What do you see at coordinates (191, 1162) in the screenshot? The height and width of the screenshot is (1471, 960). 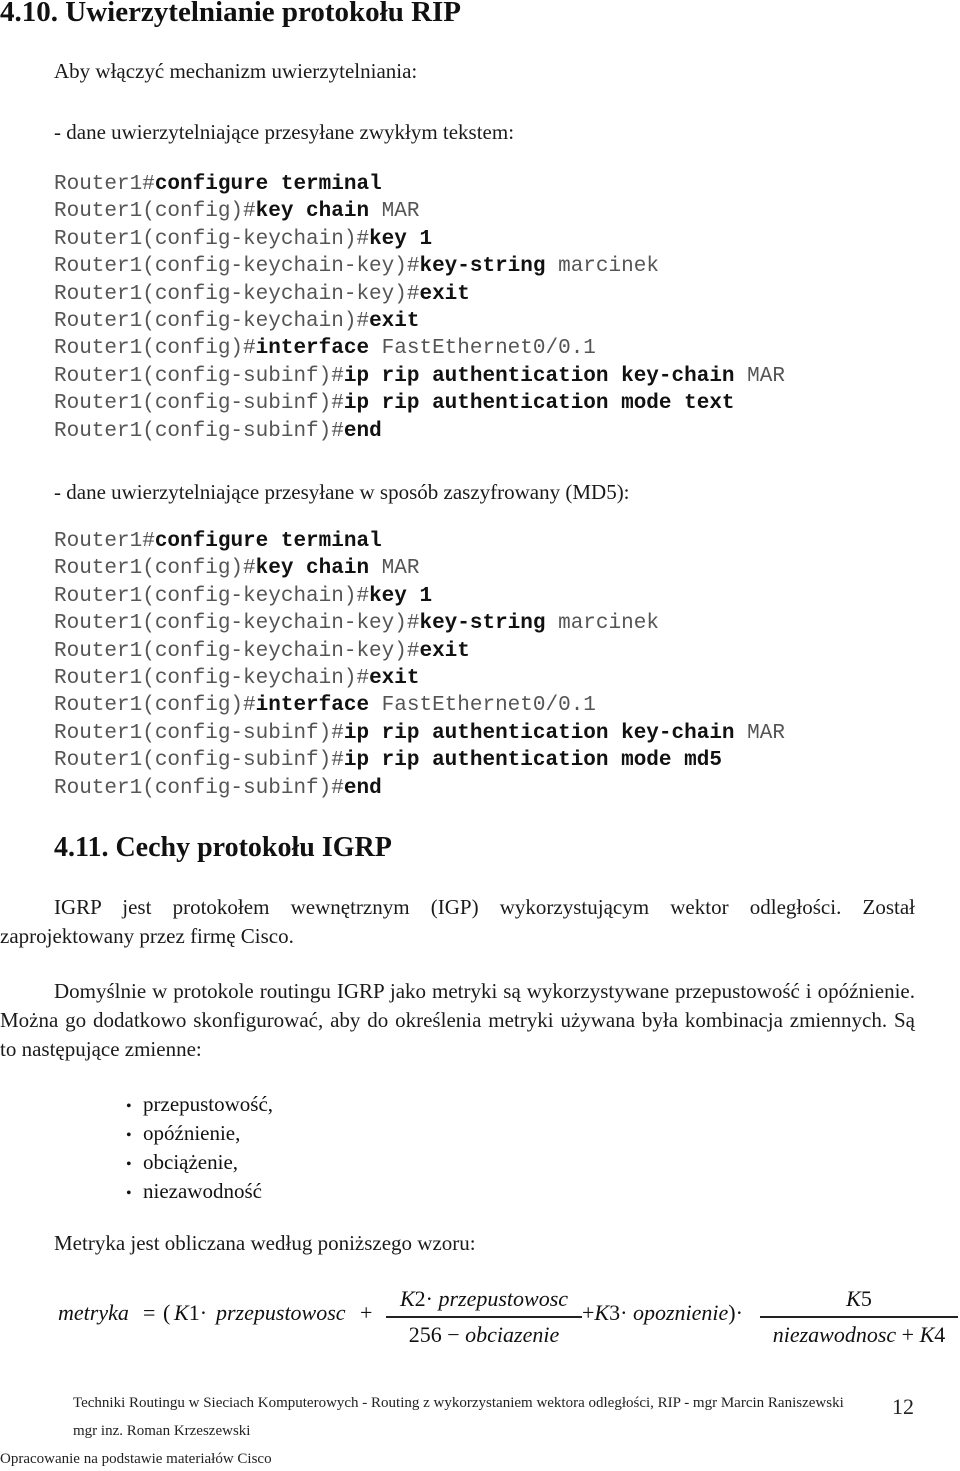 I see `list-item-label: obciążenie,` at bounding box center [191, 1162].